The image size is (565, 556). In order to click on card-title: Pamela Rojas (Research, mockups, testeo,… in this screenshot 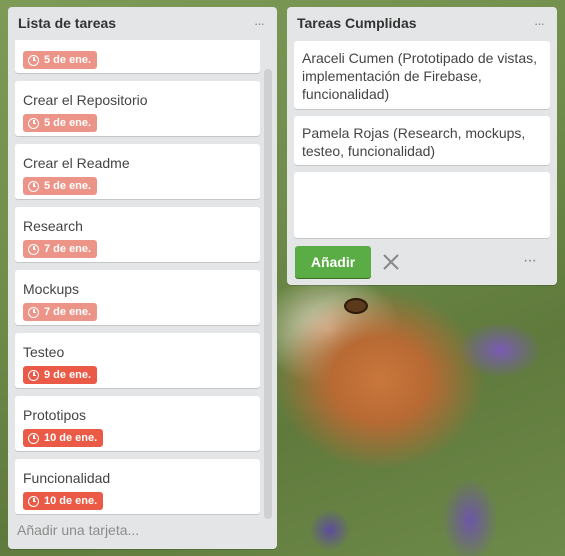, I will do `click(414, 142)`.